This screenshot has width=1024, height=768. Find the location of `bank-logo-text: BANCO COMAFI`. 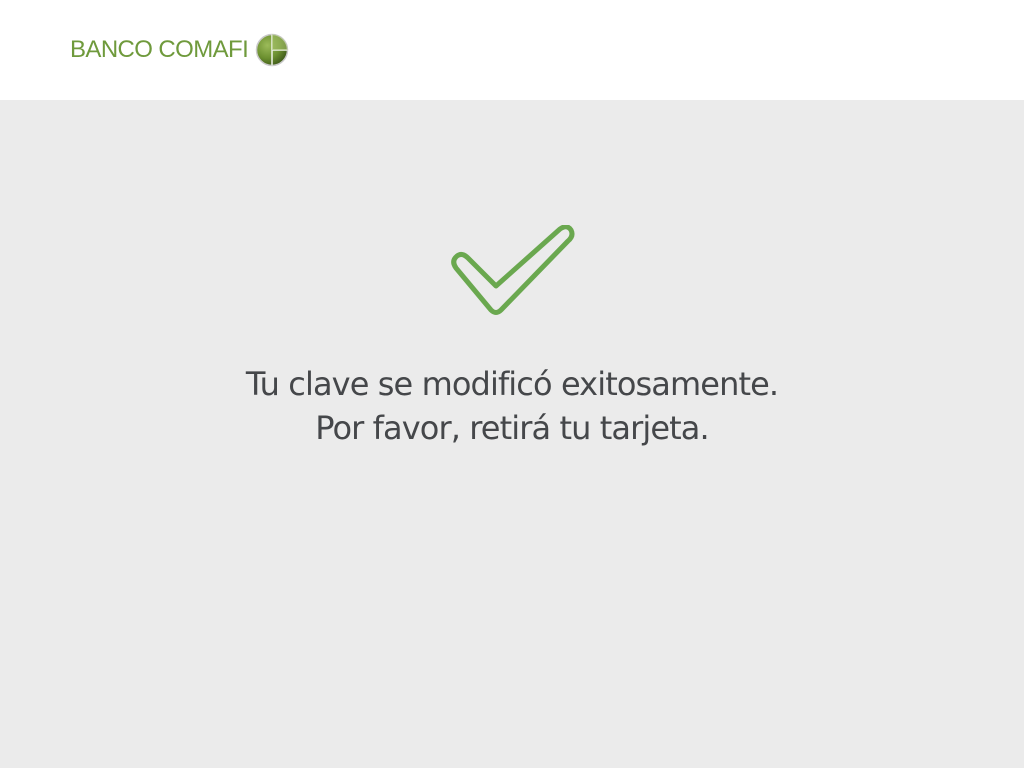

bank-logo-text: BANCO COMAFI is located at coordinates (159, 49).